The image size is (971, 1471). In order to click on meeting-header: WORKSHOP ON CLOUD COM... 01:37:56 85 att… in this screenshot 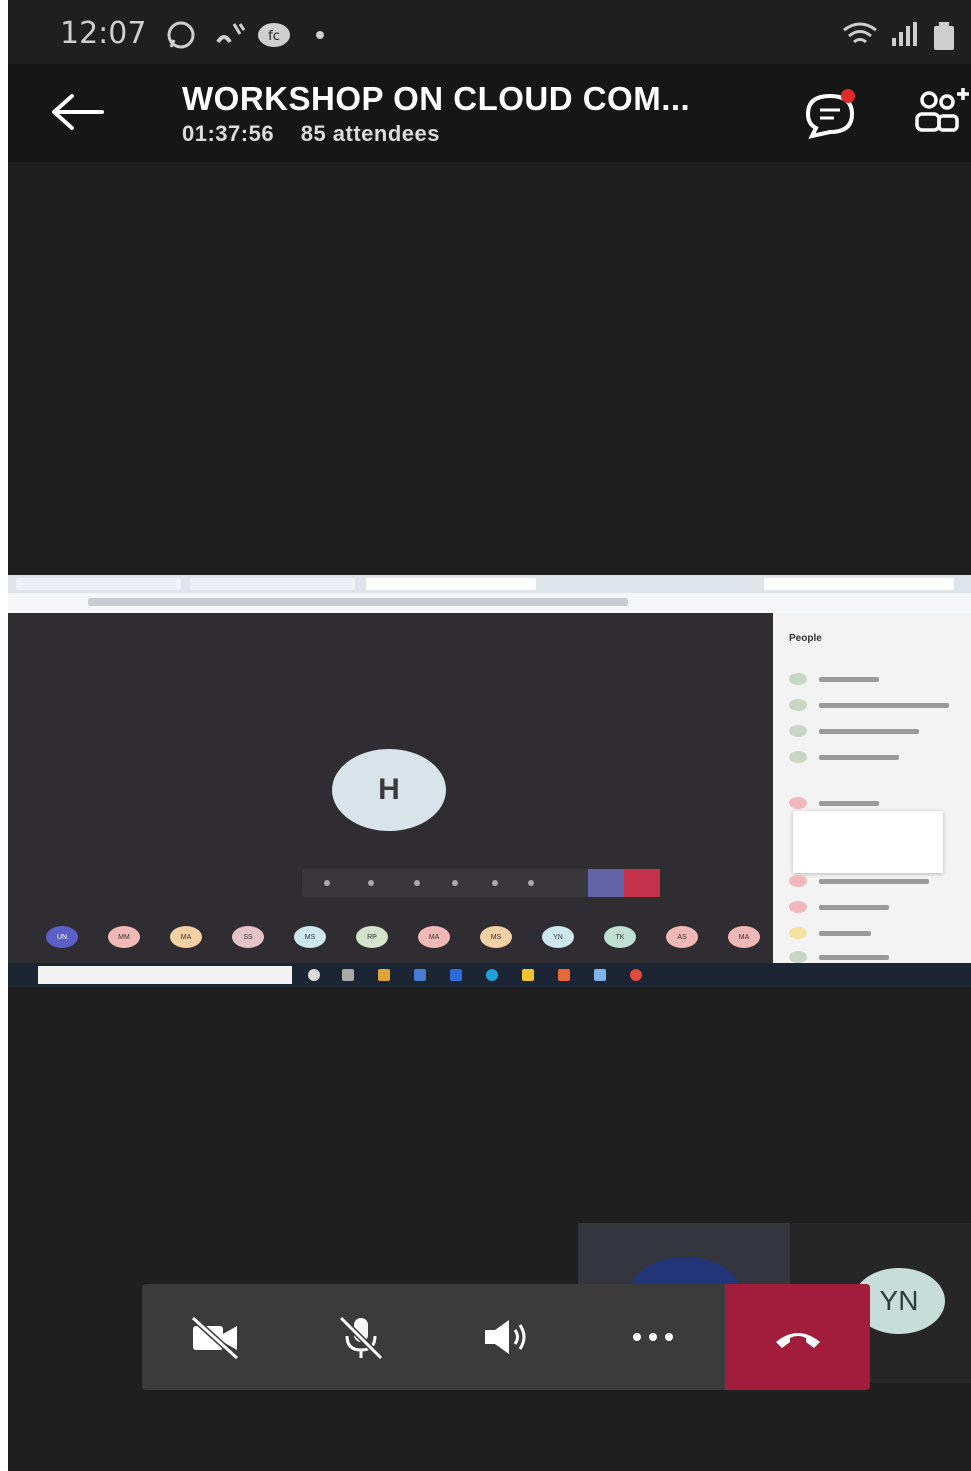, I will do `click(489, 113)`.